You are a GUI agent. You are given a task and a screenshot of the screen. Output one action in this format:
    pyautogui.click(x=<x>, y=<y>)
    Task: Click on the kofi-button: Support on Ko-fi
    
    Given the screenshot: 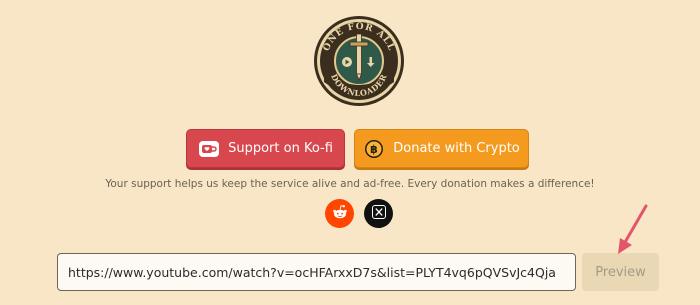 What is the action you would take?
    pyautogui.click(x=265, y=148)
    